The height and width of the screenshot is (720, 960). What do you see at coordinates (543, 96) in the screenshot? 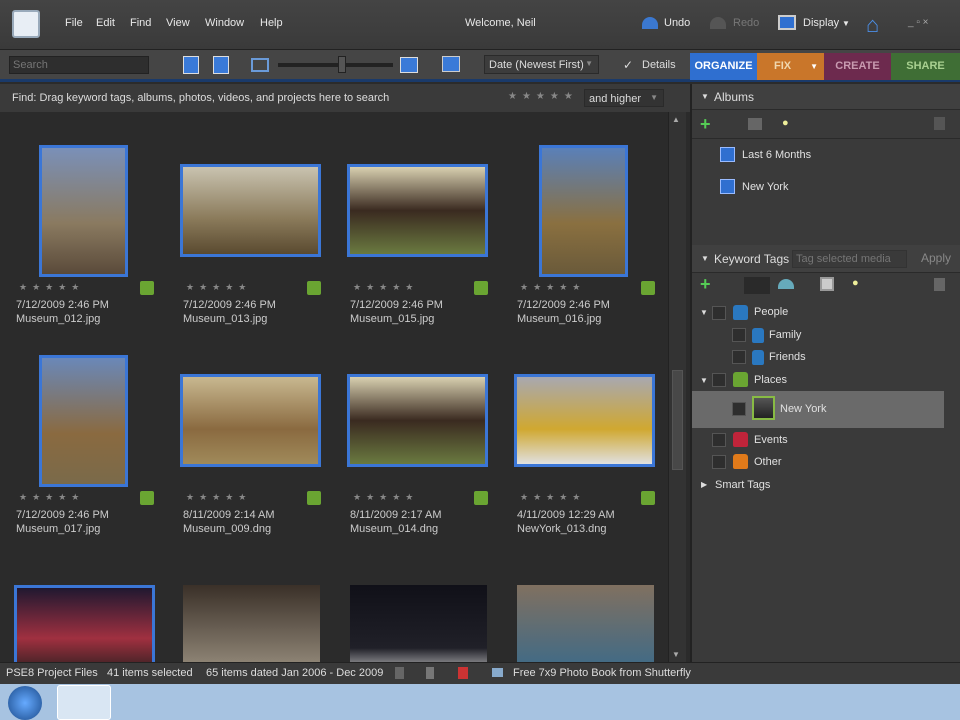
I see `rating-filter-stars: ★★★★★` at bounding box center [543, 96].